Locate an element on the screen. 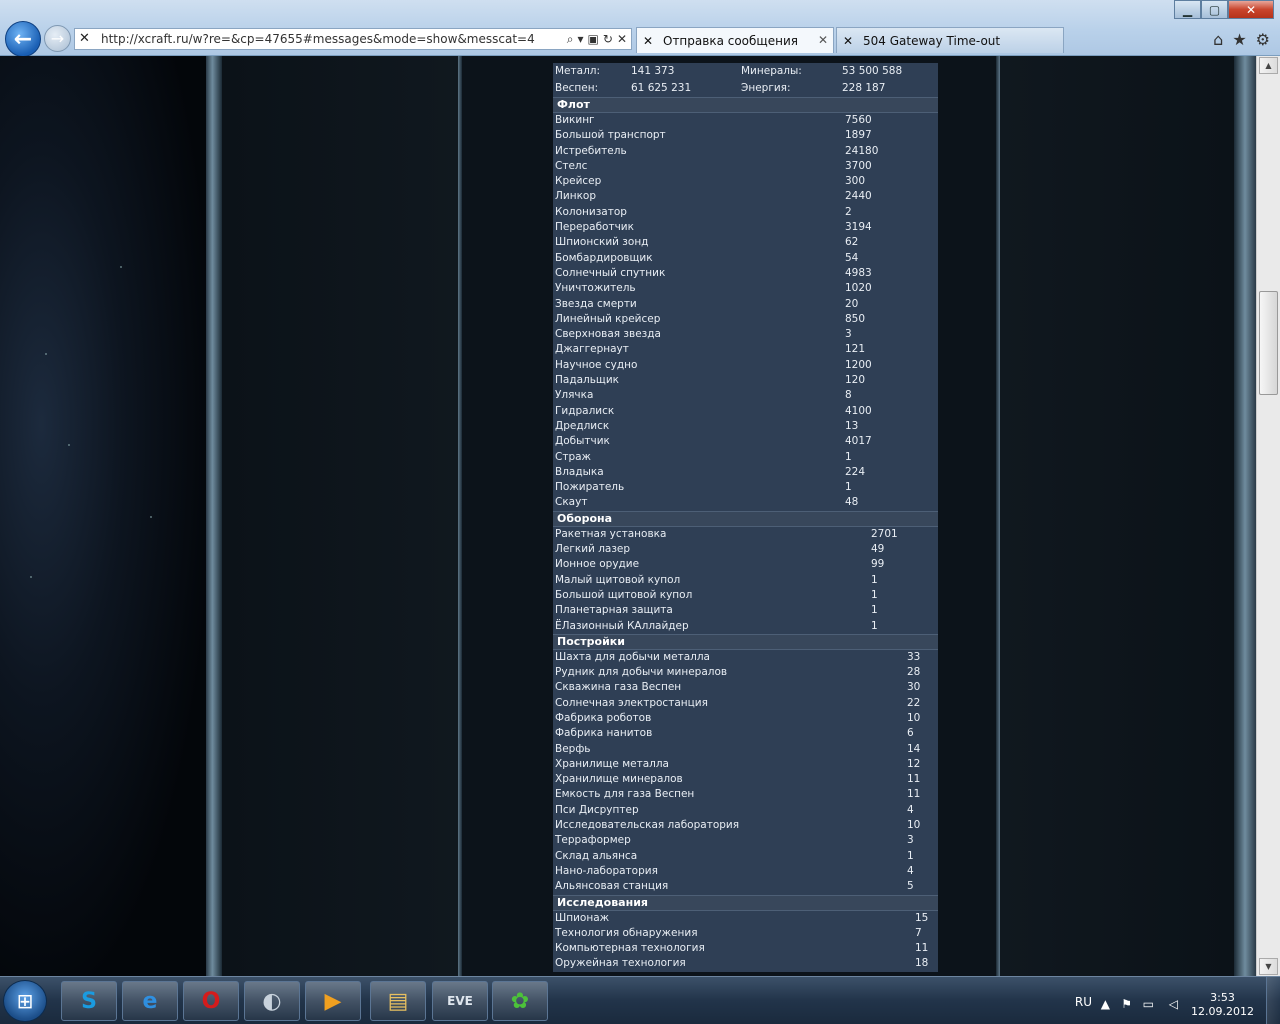 Image resolution: width=1280 pixels, height=1024 pixels. item-count: 12 is located at coordinates (914, 763).